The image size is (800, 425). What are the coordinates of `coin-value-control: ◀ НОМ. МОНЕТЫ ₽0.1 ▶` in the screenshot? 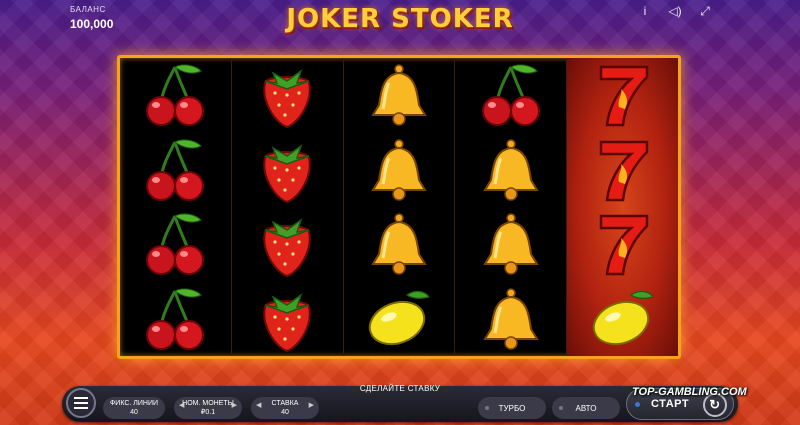 It's located at (208, 408).